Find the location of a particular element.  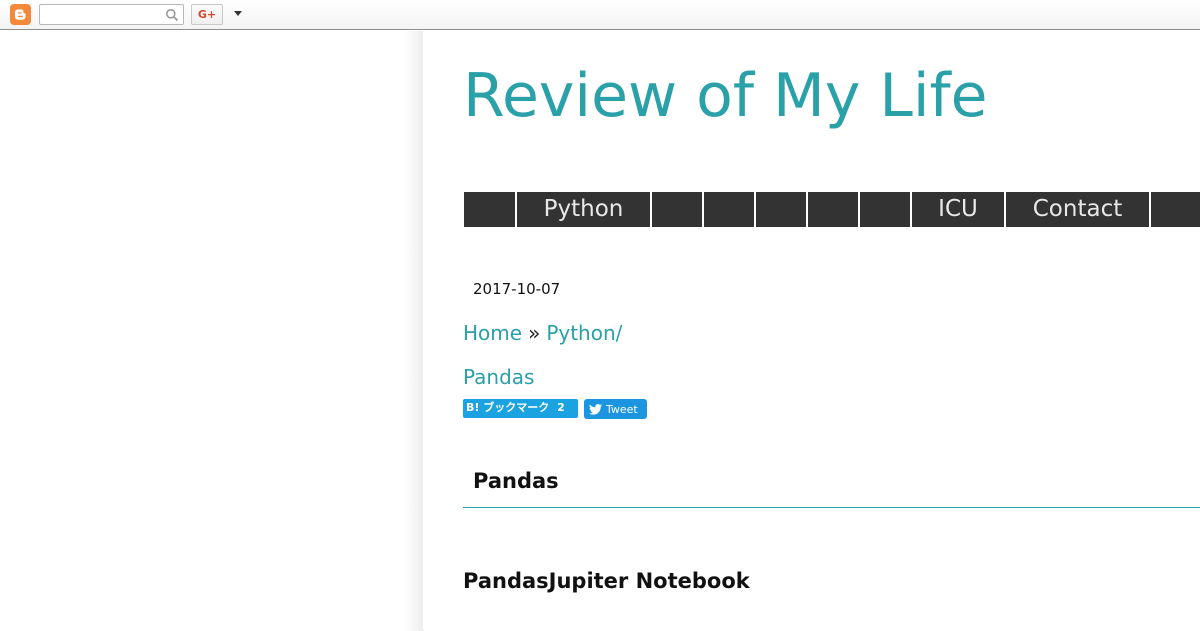

content-shadow is located at coordinates (414, 331).